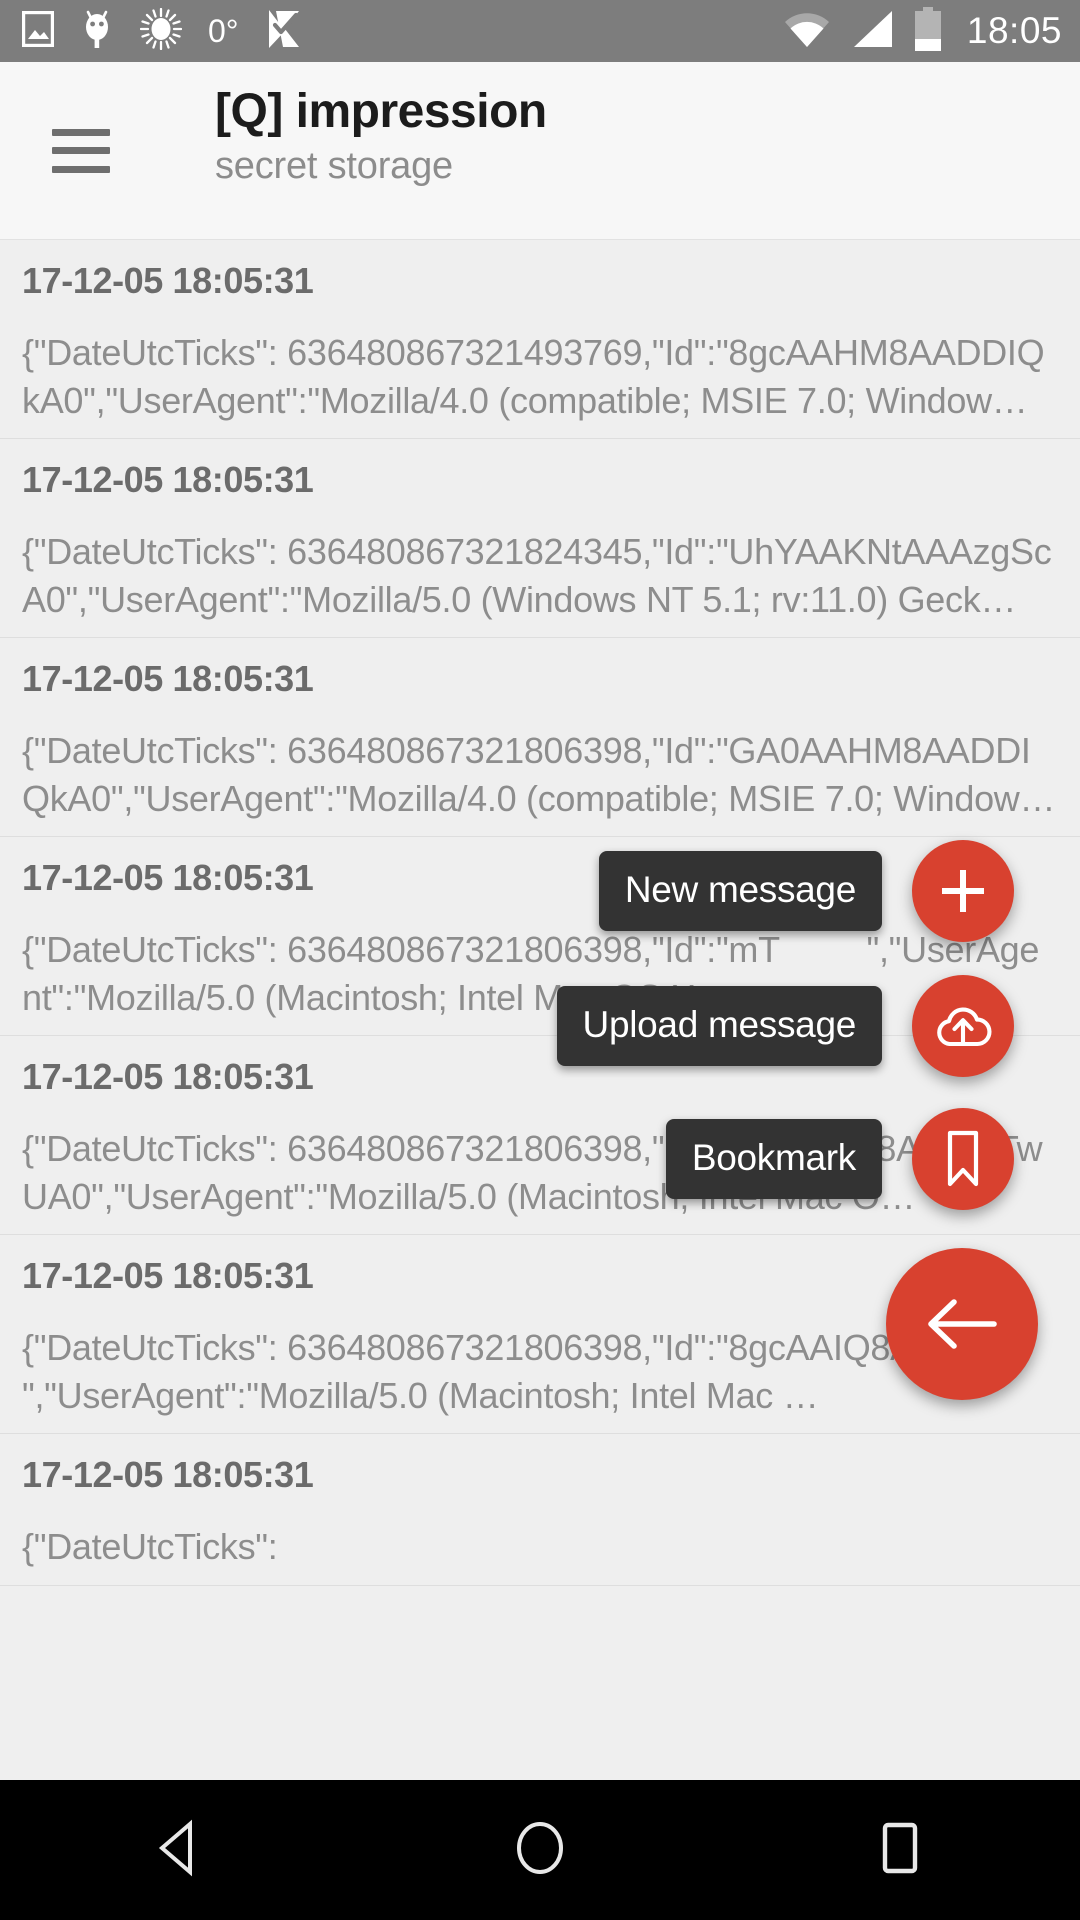  I want to click on status-bar-left-icons: 0°, so click(162, 31).